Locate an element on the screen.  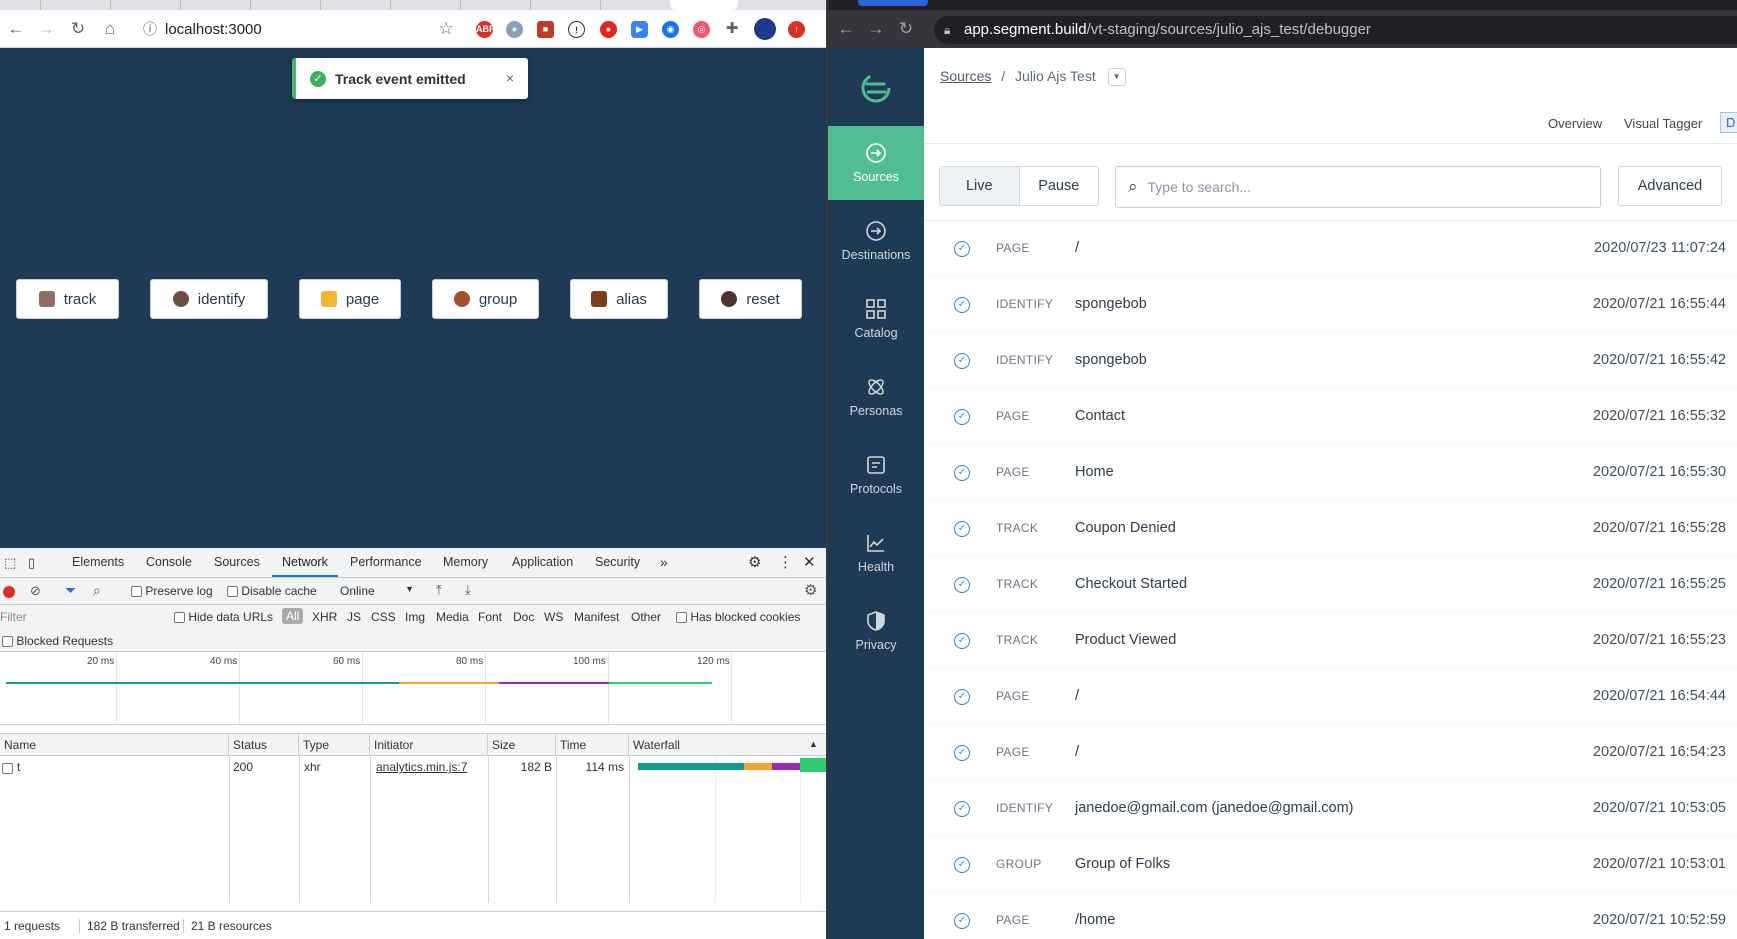
bookmark-star-icon: ☆ is located at coordinates (446, 29).